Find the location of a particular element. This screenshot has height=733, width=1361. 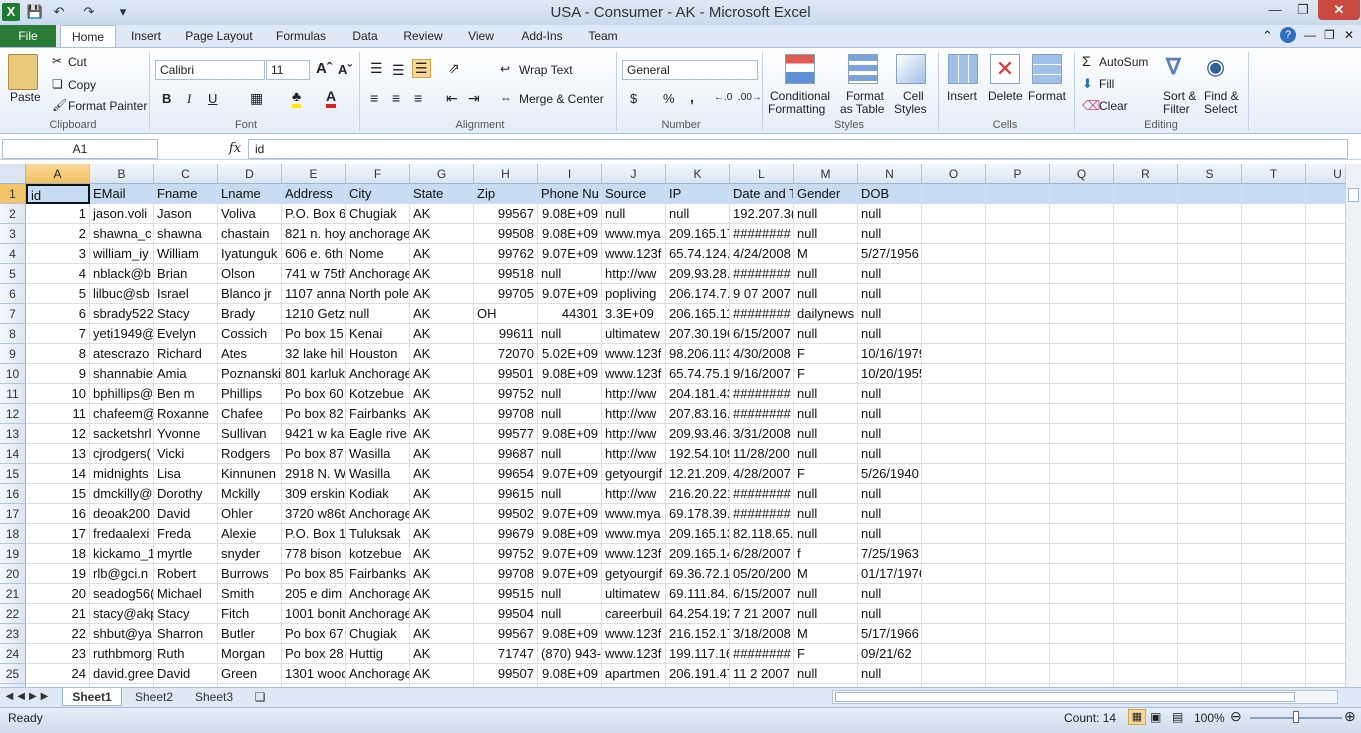

cell: Phone Nu is located at coordinates (570, 194).